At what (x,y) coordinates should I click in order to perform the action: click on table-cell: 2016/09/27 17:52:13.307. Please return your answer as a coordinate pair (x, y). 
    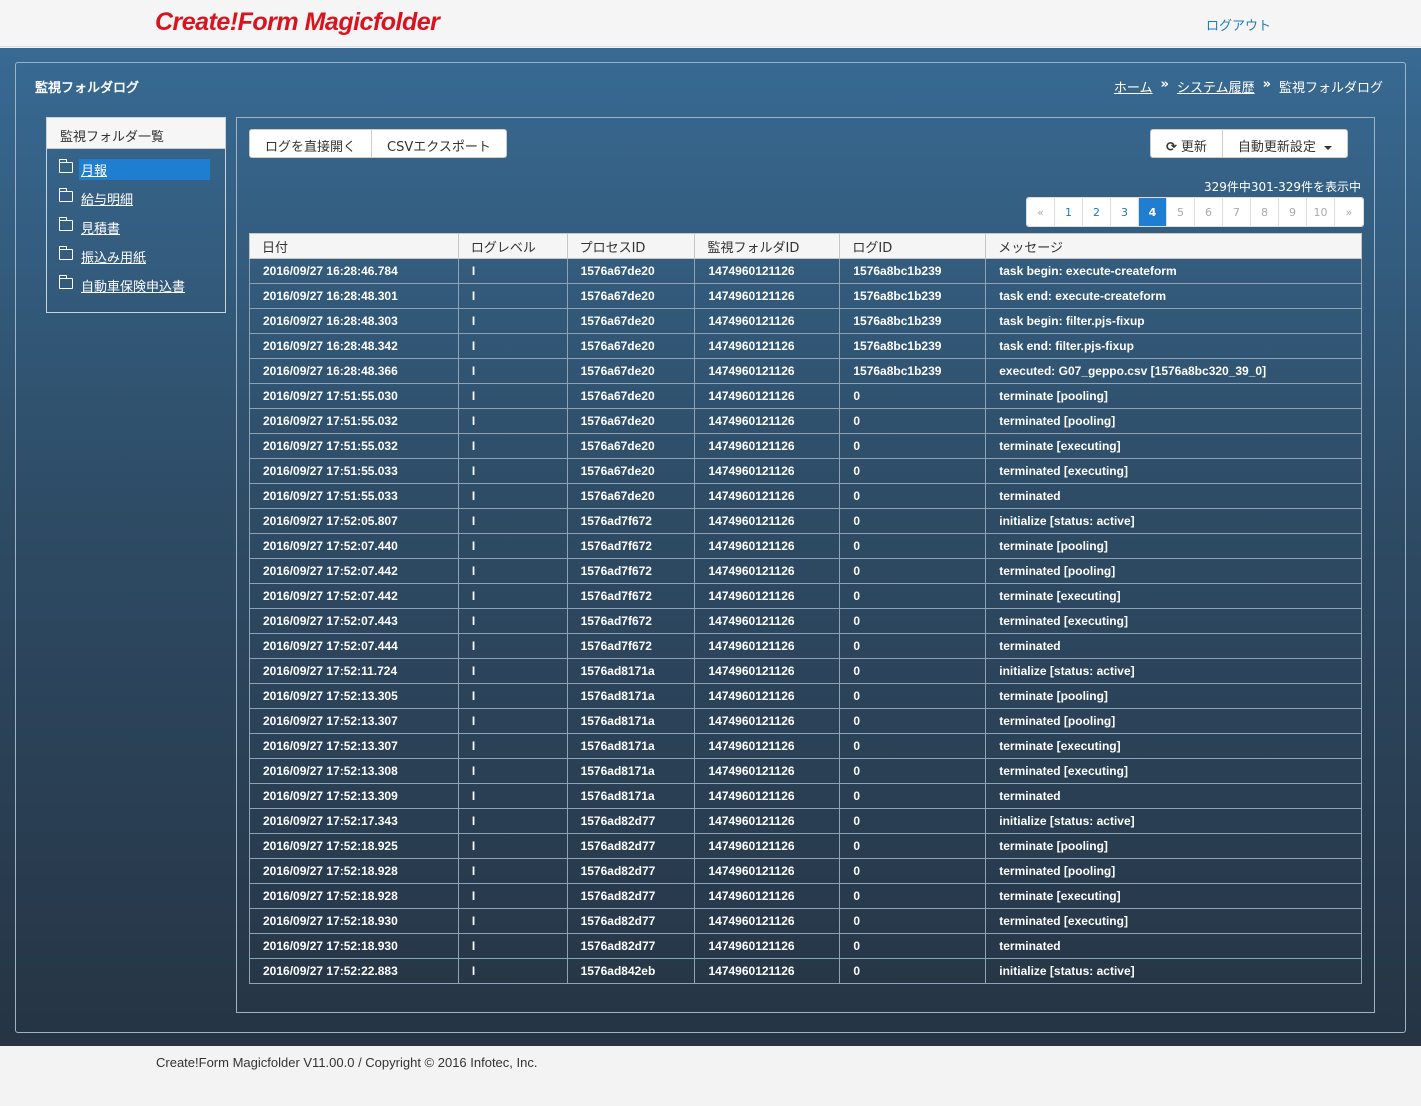
    Looking at the image, I should click on (354, 721).